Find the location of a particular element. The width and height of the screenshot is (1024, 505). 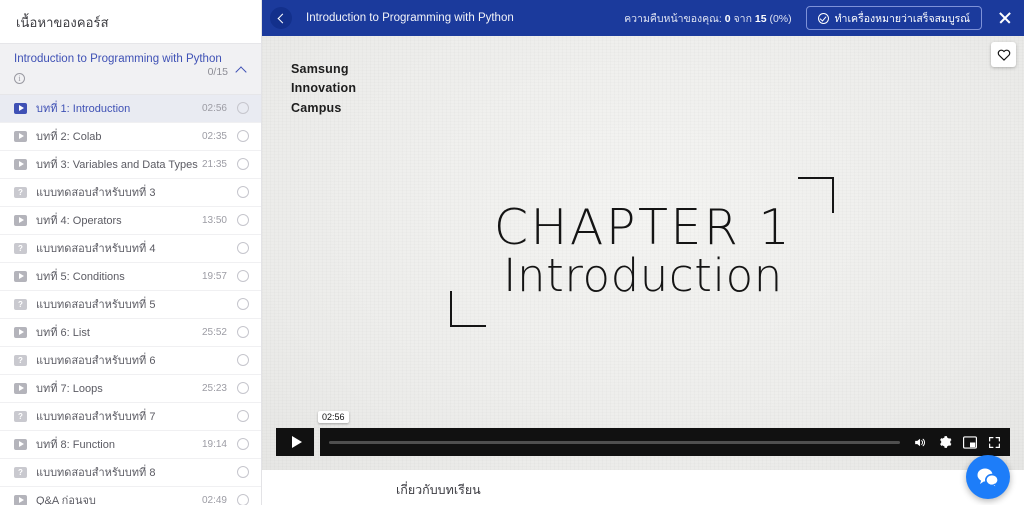

lesson-list-item: บทที่ 8: Function 19:14 is located at coordinates (130, 445).